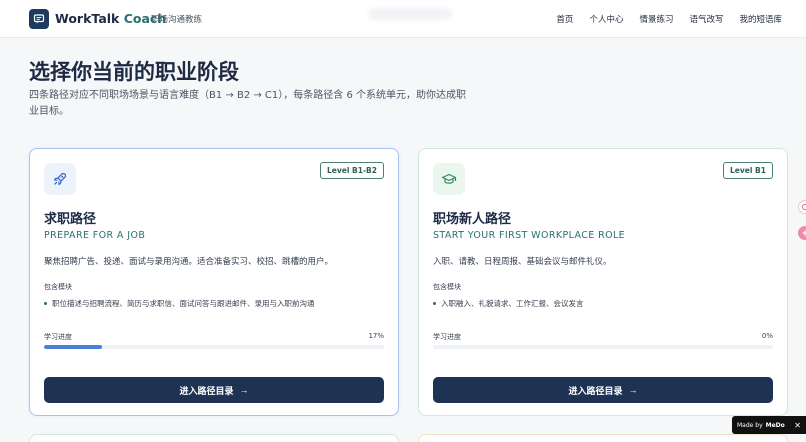 Image resolution: width=806 pixels, height=442 pixels. Describe the element at coordinates (472, 219) in the screenshot. I see `card-title: 职场新人路径` at that location.